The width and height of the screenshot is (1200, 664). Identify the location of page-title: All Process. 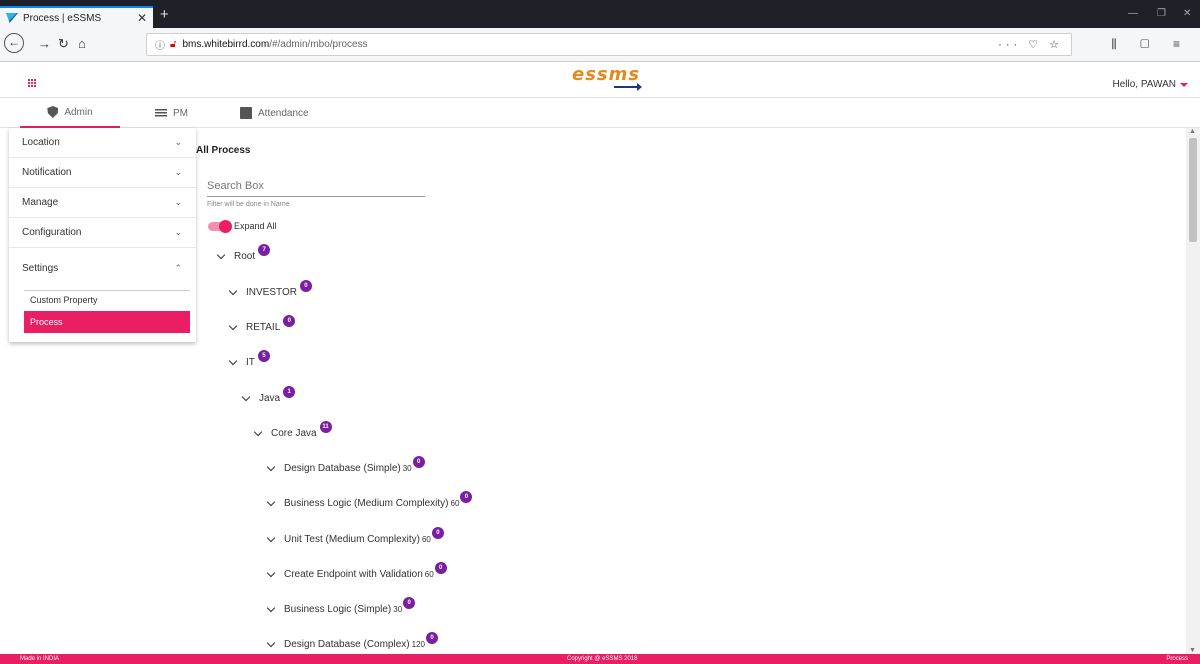
(223, 150).